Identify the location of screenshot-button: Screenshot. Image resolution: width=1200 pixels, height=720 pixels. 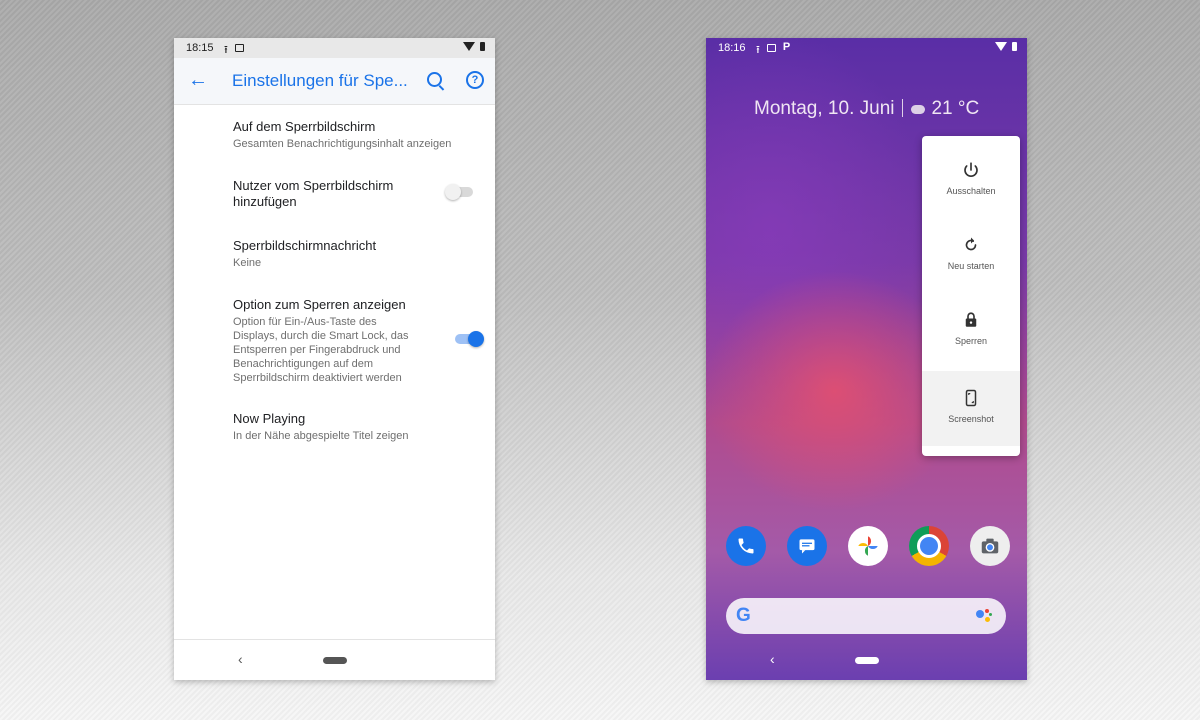
(971, 408).